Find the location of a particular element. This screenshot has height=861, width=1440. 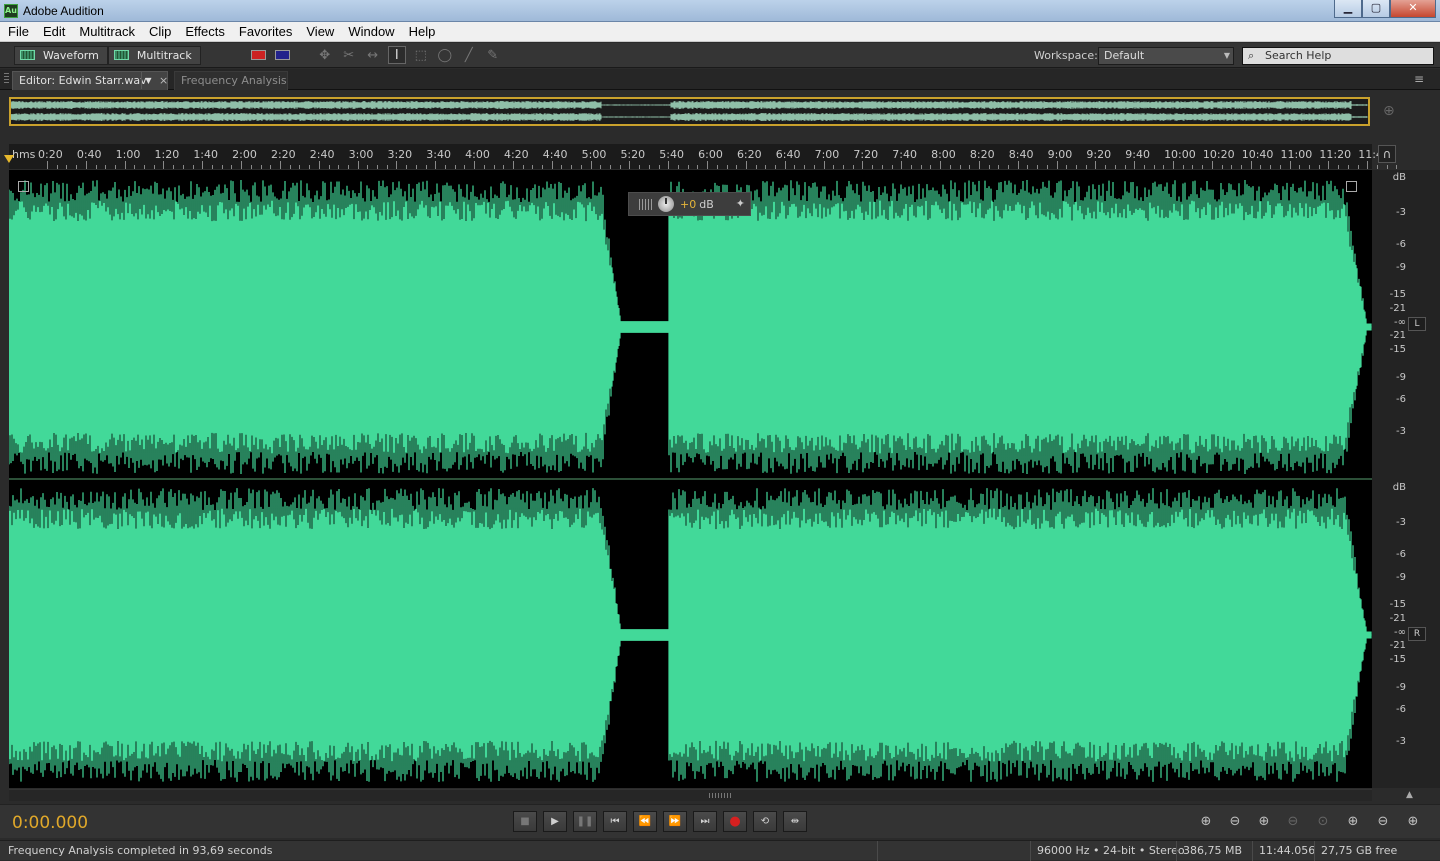

playhead-marker is located at coordinates (9, 159).